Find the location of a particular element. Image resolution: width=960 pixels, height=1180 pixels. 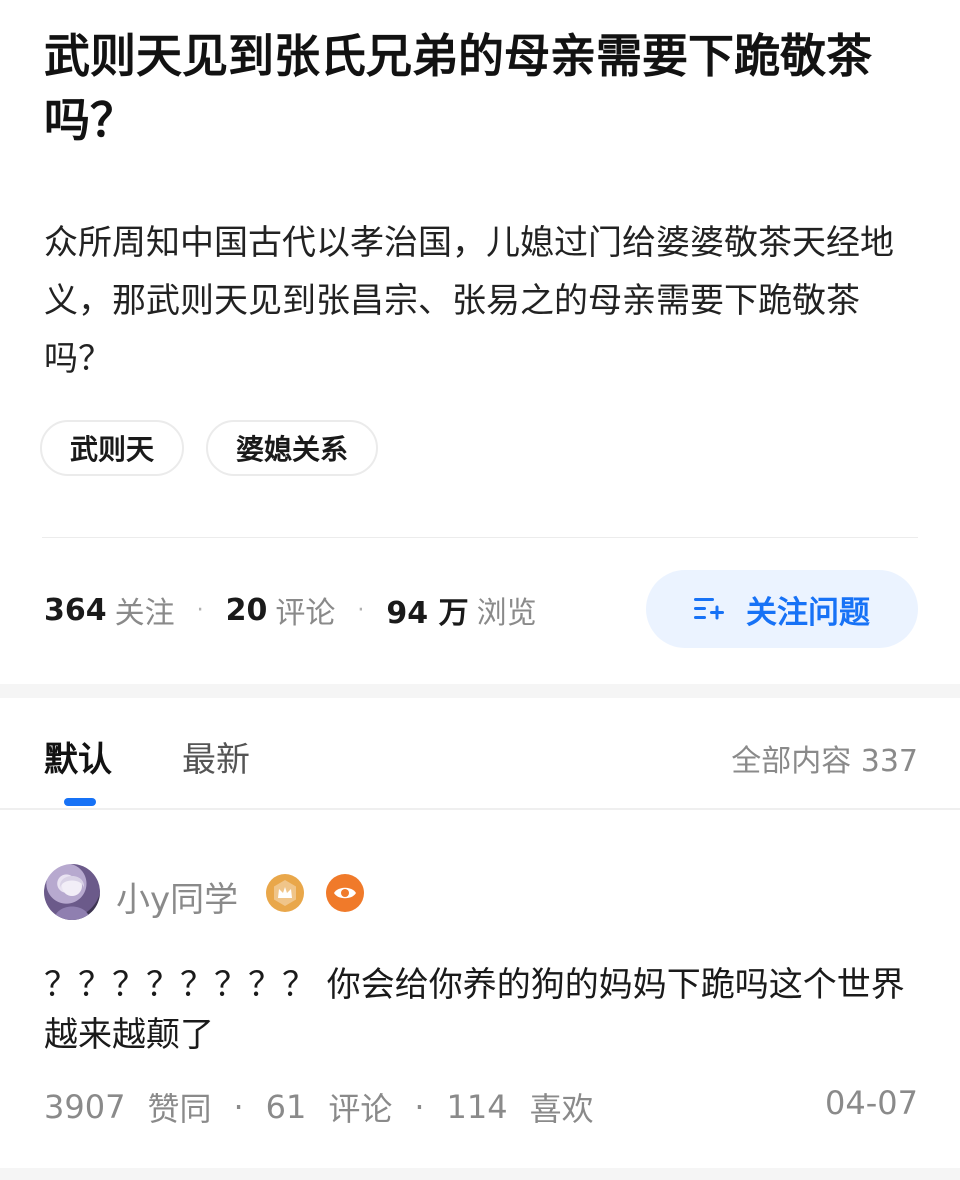

tag-poxi-guanxi: 婆媳关系 is located at coordinates (292, 448).